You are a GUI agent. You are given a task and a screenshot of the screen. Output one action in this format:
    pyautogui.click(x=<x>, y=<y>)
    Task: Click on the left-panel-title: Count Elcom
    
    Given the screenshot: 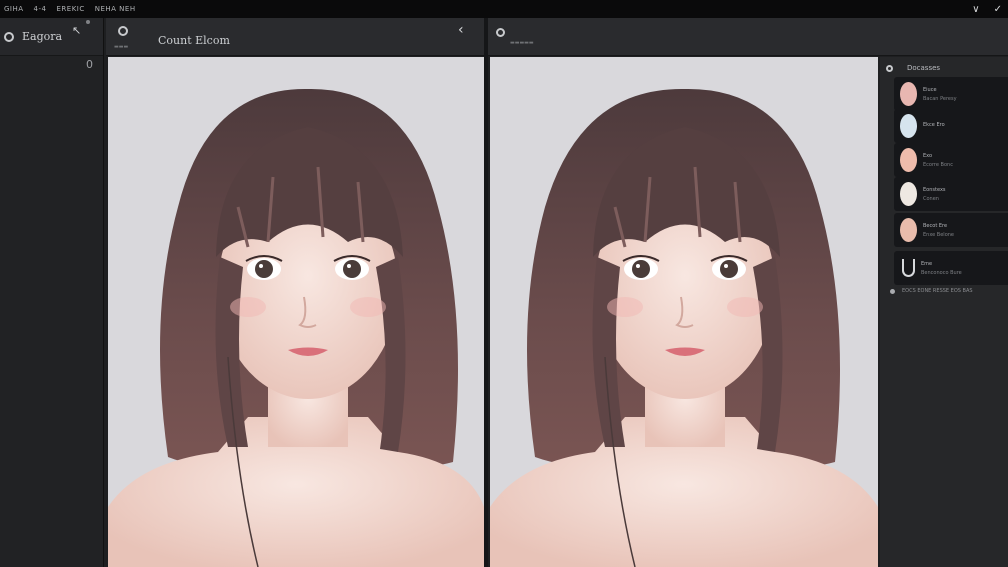 What is the action you would take?
    pyautogui.click(x=194, y=40)
    